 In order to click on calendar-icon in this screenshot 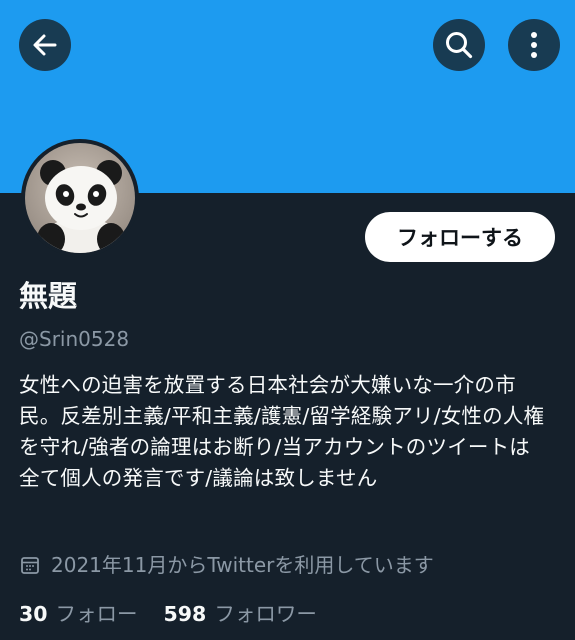, I will do `click(30, 565)`.